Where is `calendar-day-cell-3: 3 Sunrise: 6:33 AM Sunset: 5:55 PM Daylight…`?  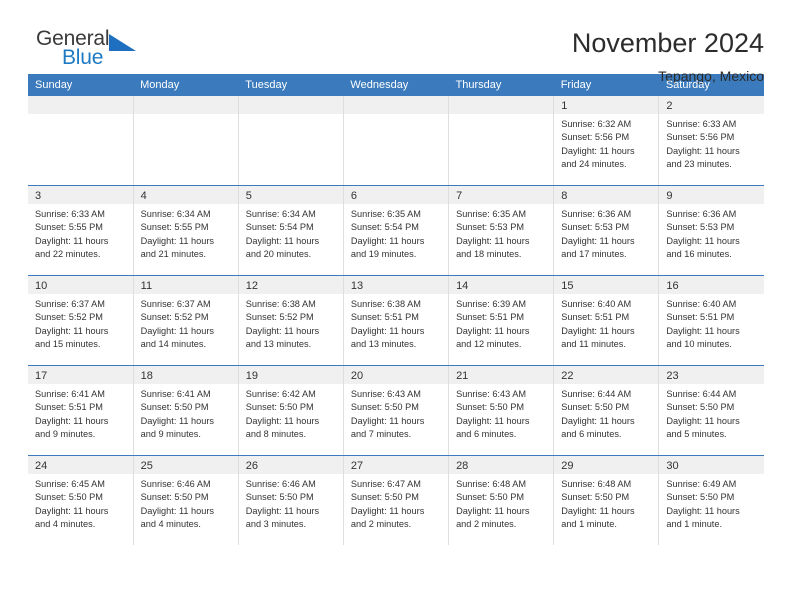
calendar-day-cell-3: 3 Sunrise: 6:33 AM Sunset: 5:55 PM Daylight… is located at coordinates (81, 230).